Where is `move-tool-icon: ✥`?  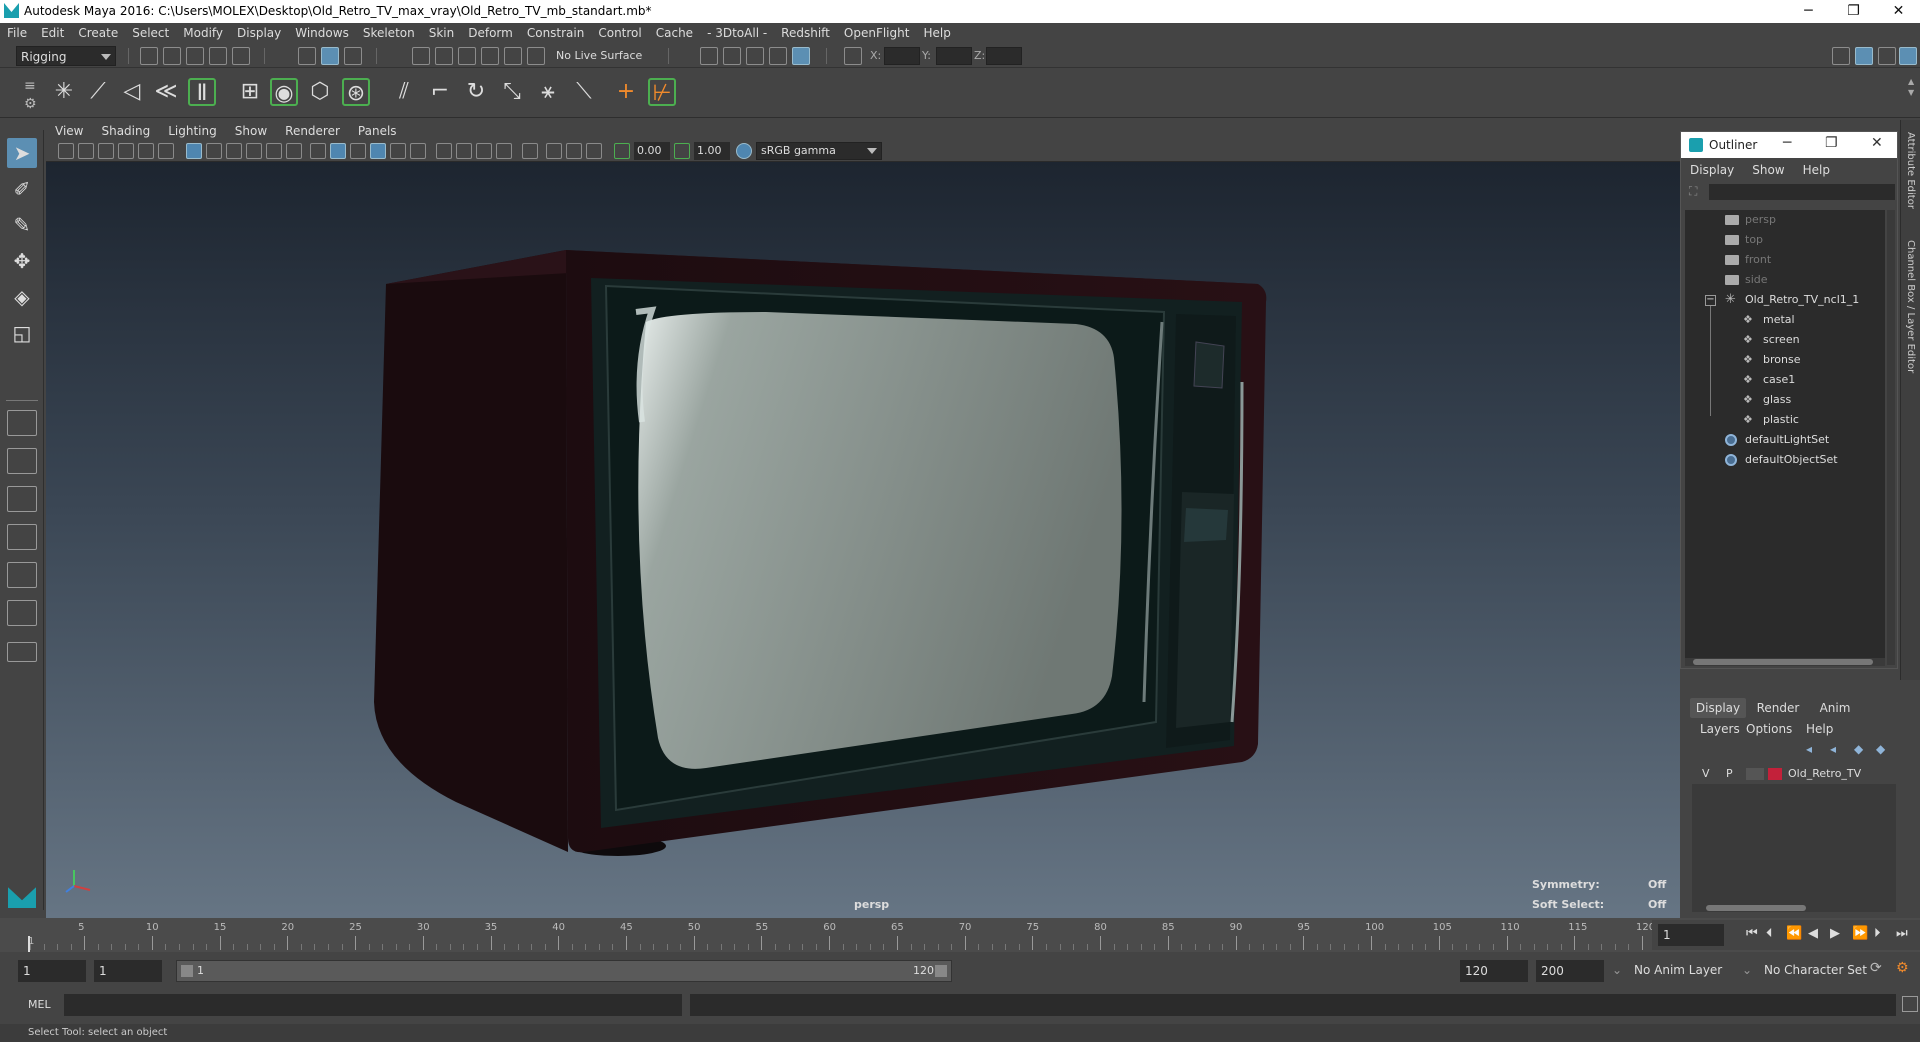 move-tool-icon: ✥ is located at coordinates (22, 261).